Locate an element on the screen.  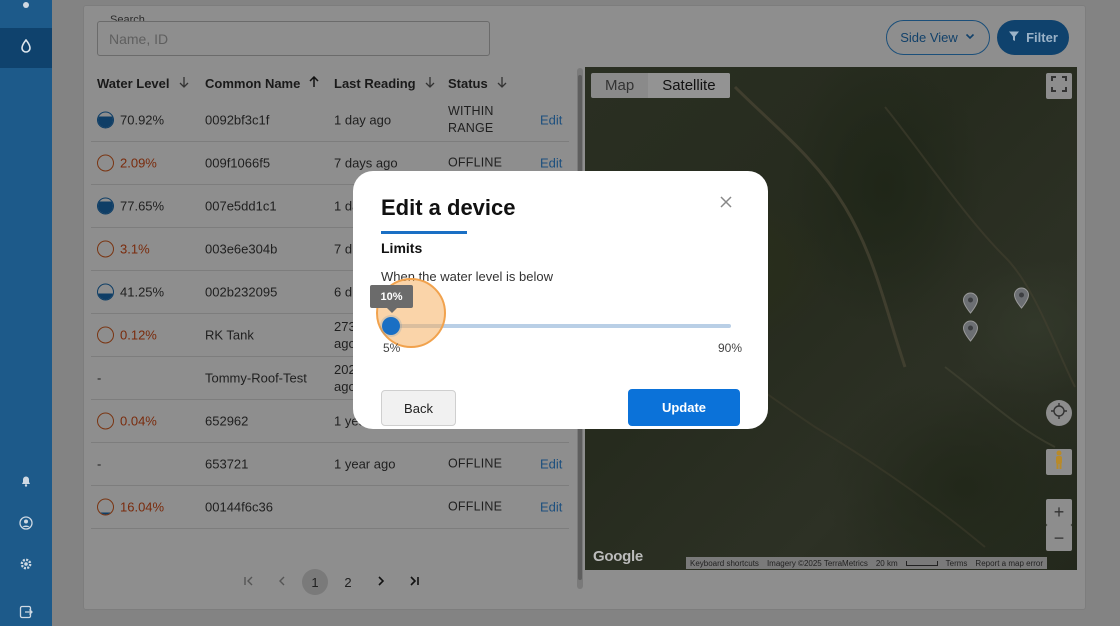
camera-control-button is located at coordinates (1059, 413).